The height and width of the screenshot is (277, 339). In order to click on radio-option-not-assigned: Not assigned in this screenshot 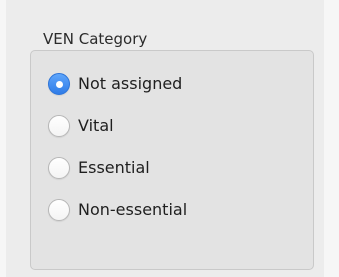, I will do `click(115, 84)`.